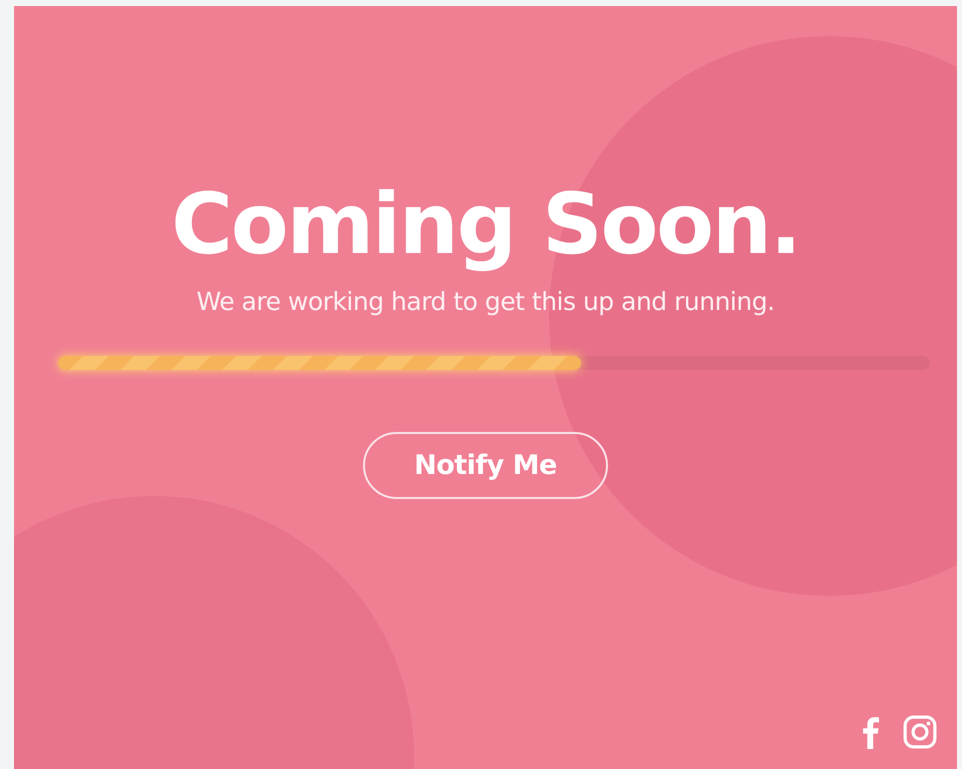 Image resolution: width=962 pixels, height=769 pixels. What do you see at coordinates (485, 224) in the screenshot?
I see `headline: Coming Soon.` at bounding box center [485, 224].